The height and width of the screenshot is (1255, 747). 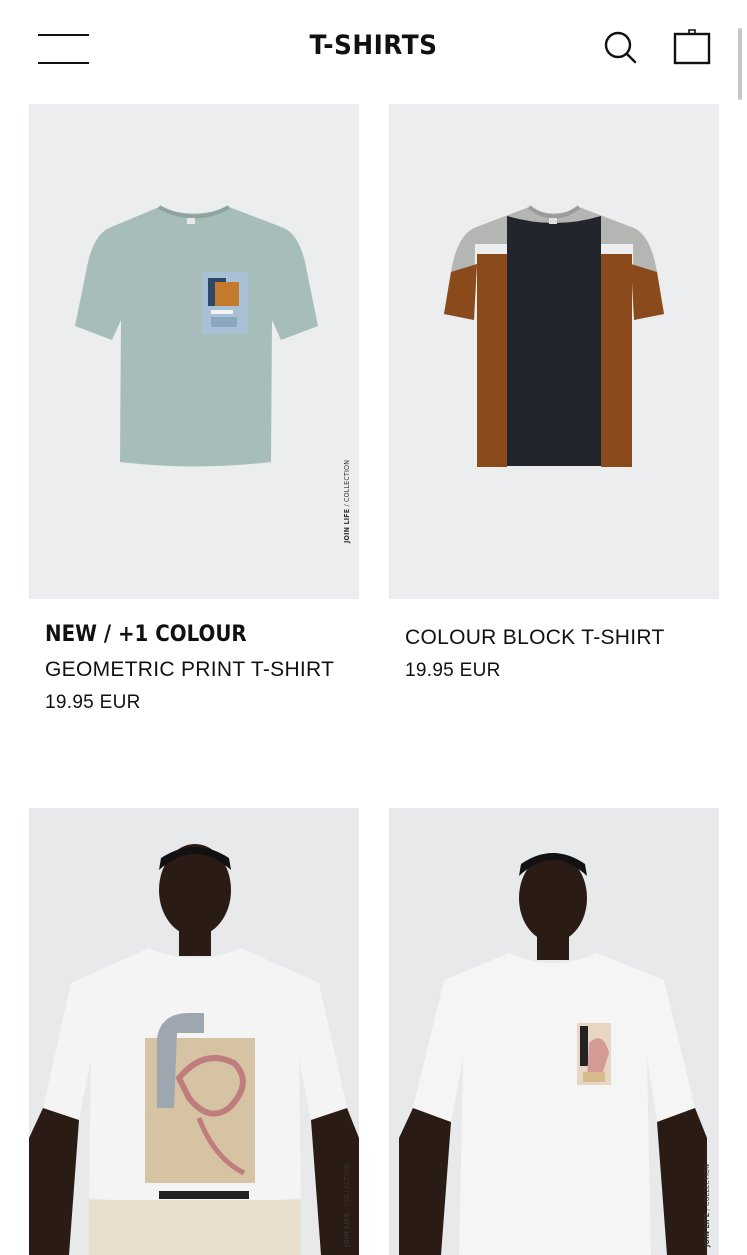 What do you see at coordinates (560, 654) in the screenshot?
I see `product-info: COLOUR BLOCK T-SHIRT 19.95 EUR` at bounding box center [560, 654].